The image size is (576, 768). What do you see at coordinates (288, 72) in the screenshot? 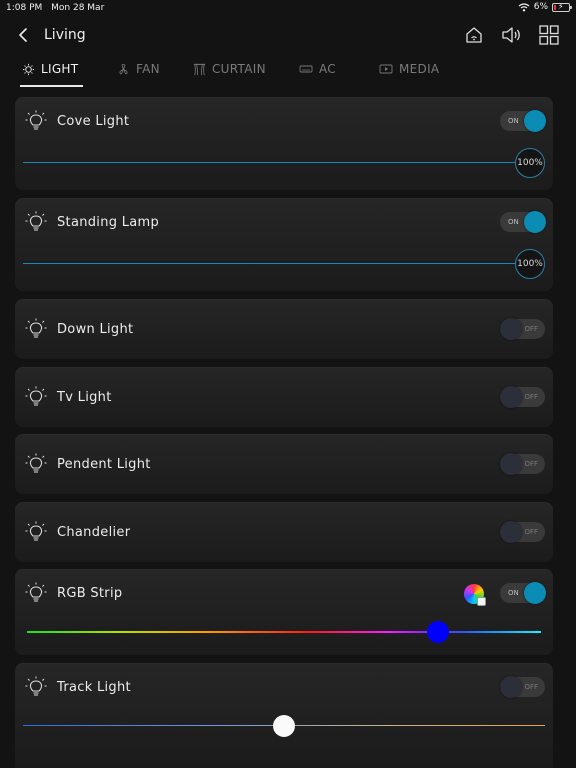
I see `category-tabs: LIGHT FAN CURTAIN AC MEDIA` at bounding box center [288, 72].